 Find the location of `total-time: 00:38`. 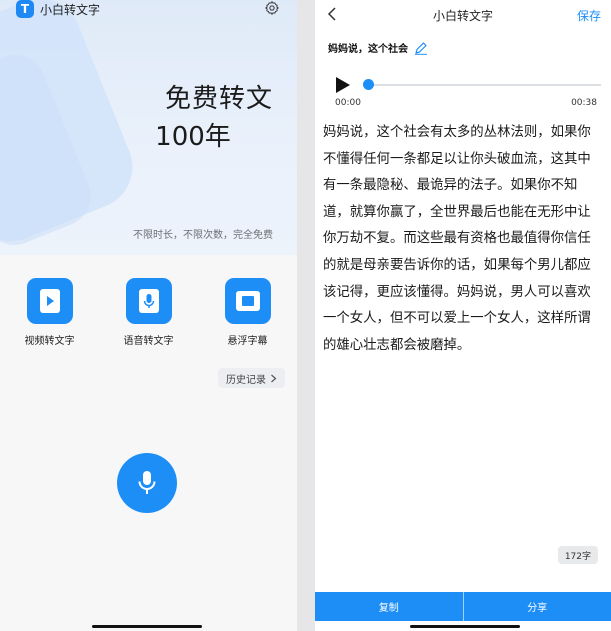

total-time: 00:38 is located at coordinates (584, 103).